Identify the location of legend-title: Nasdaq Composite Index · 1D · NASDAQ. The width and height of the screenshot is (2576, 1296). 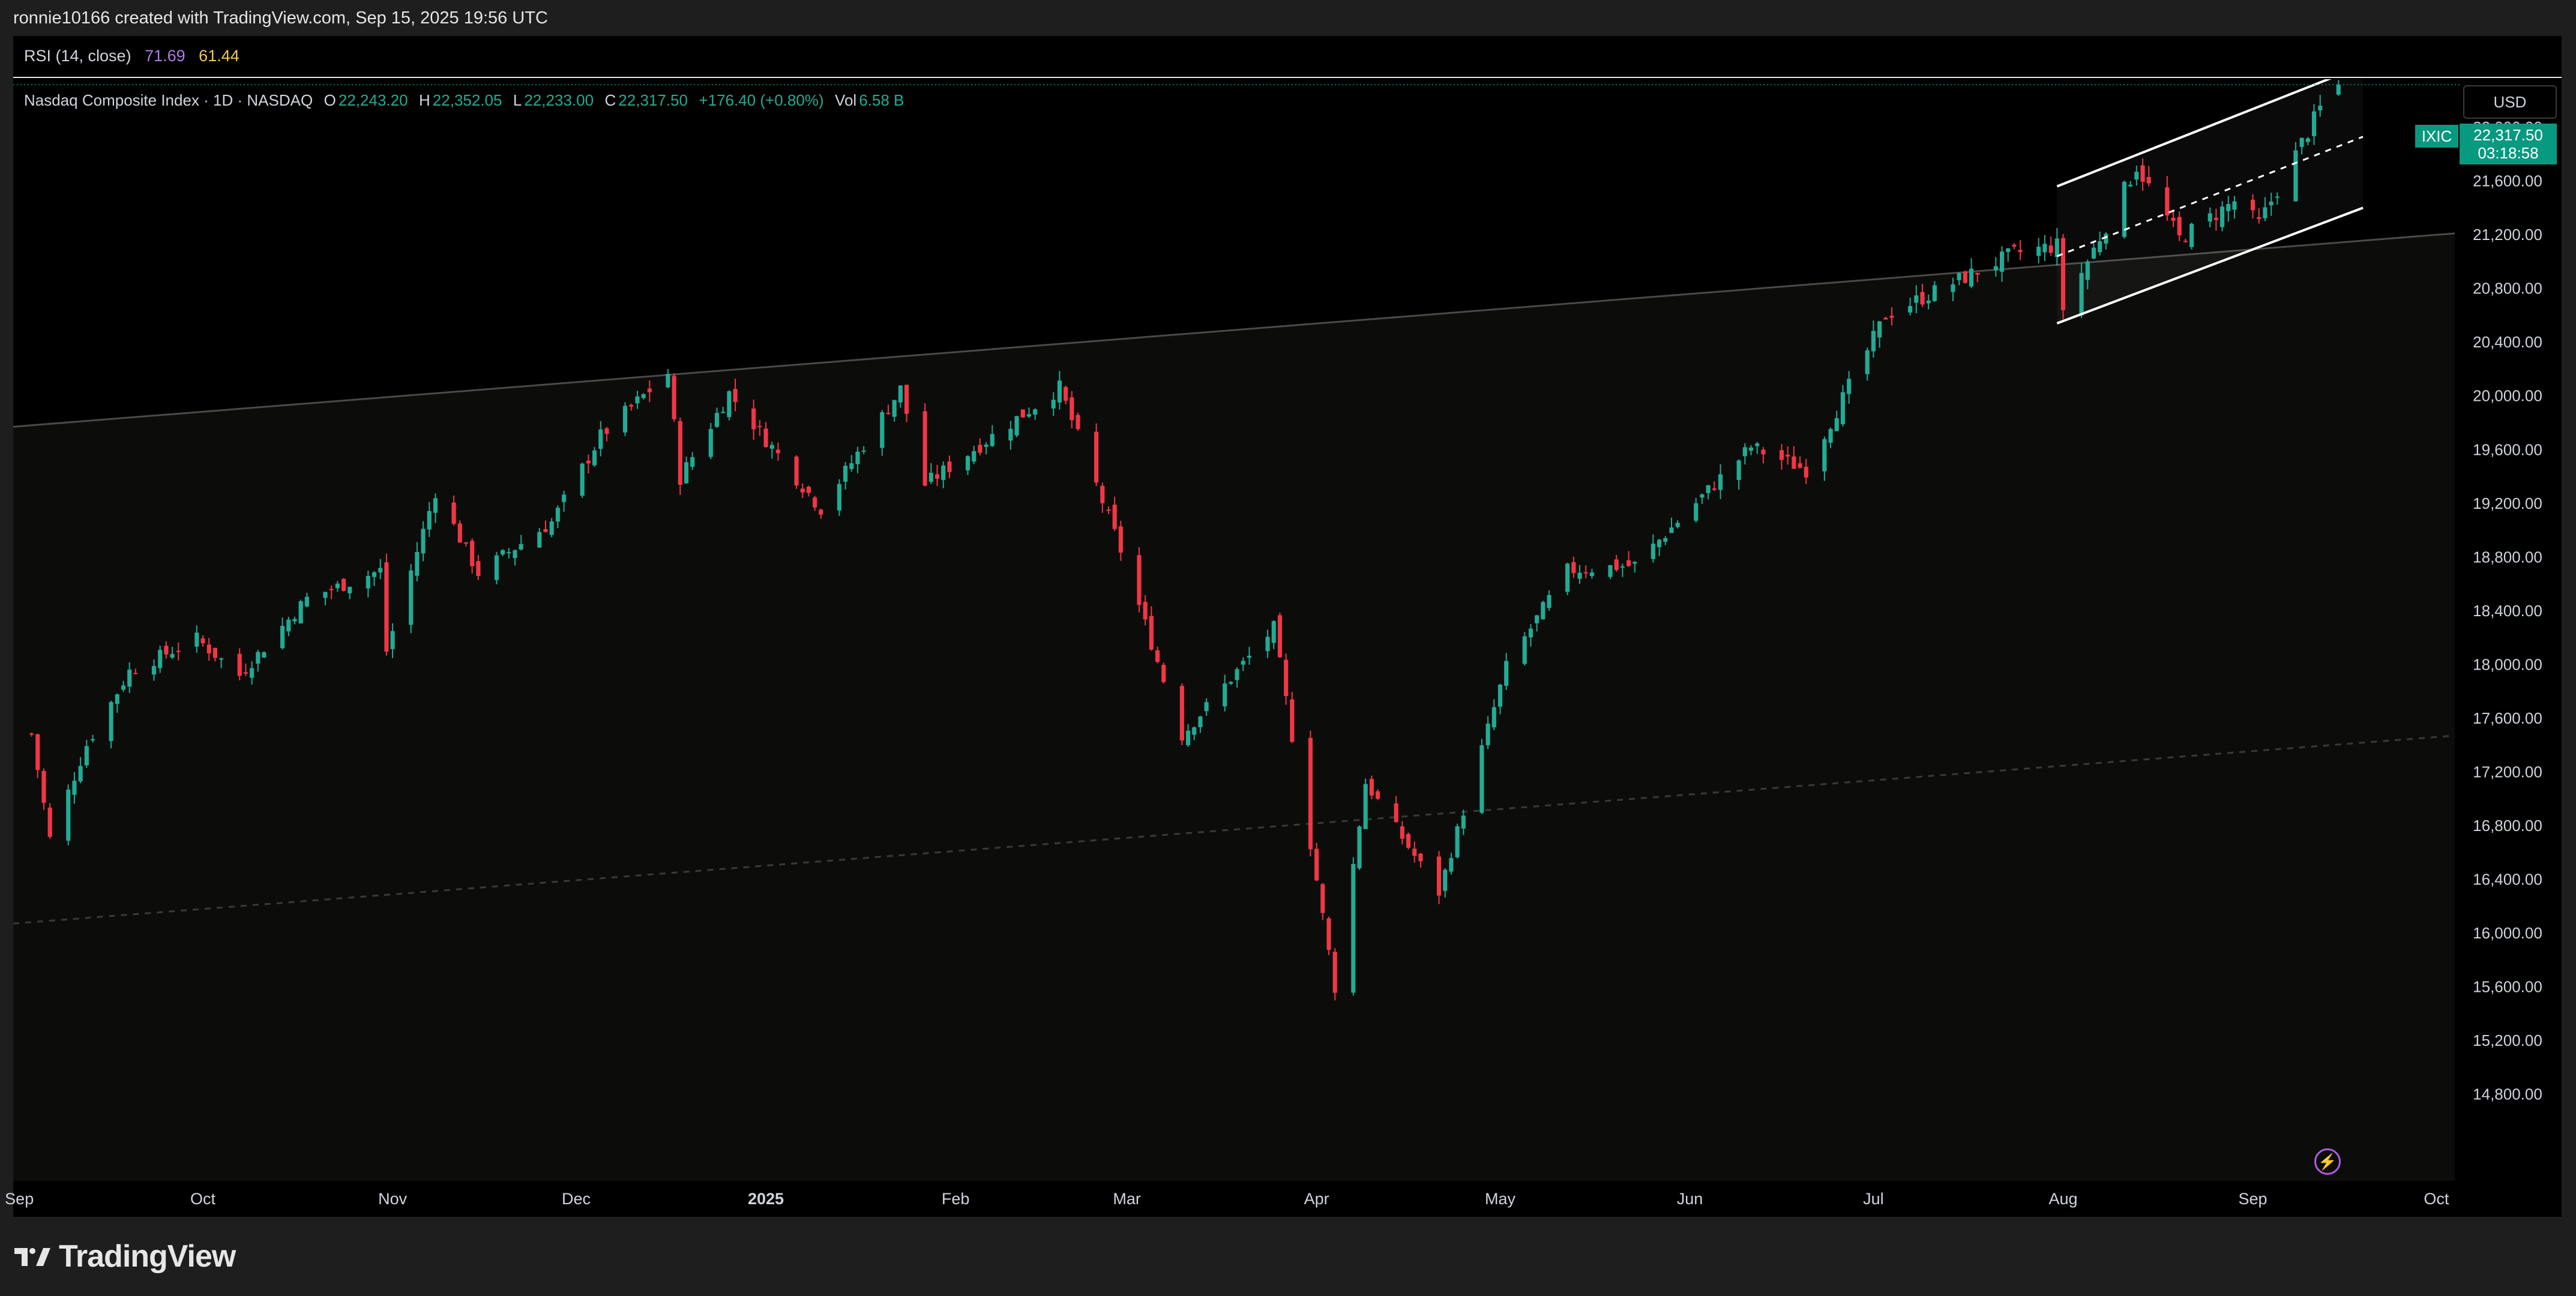
(168, 100).